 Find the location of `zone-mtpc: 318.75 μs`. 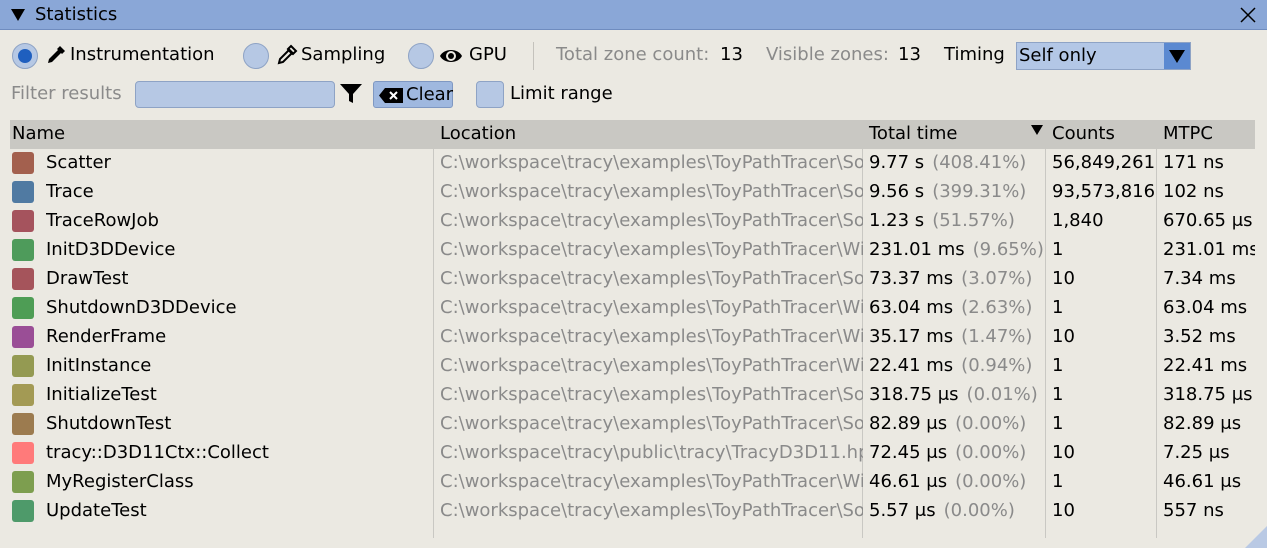

zone-mtpc: 318.75 μs is located at coordinates (1208, 394).